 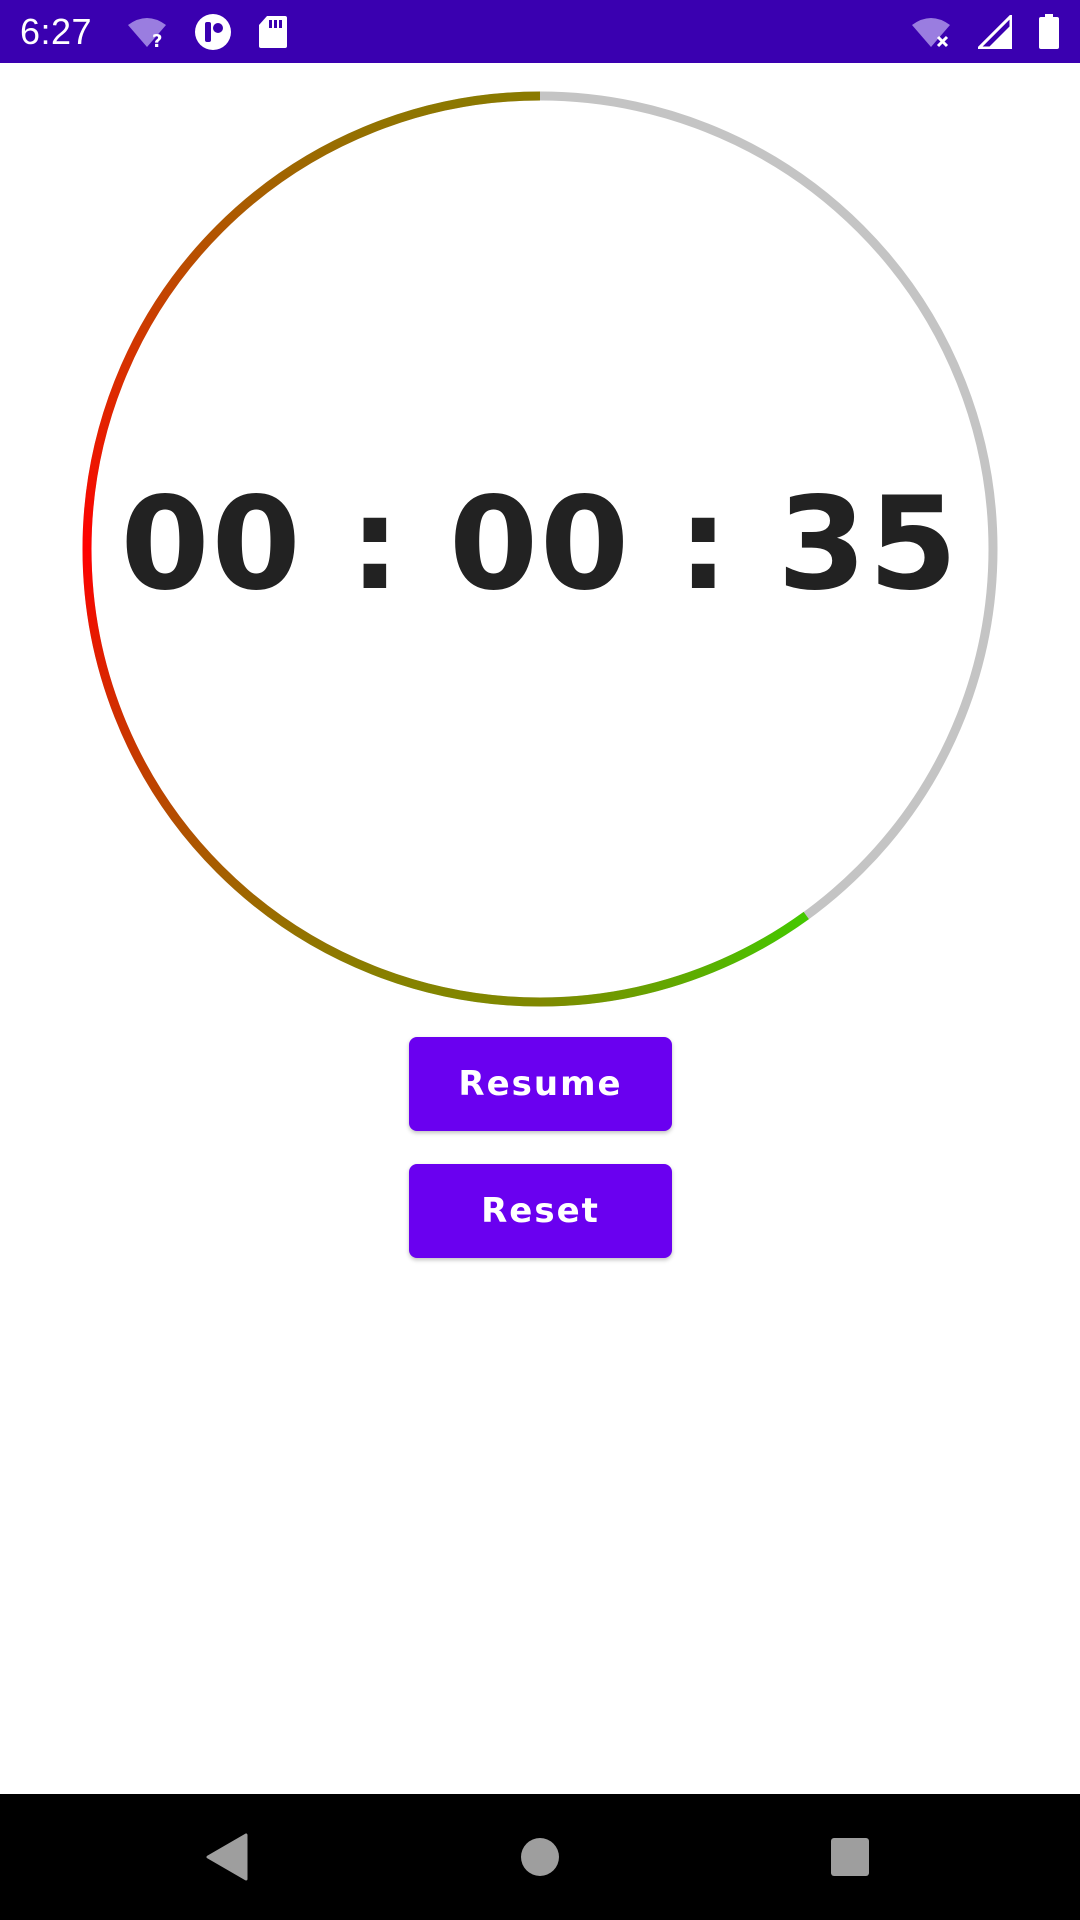 What do you see at coordinates (226, 1857) in the screenshot?
I see `back-icon` at bounding box center [226, 1857].